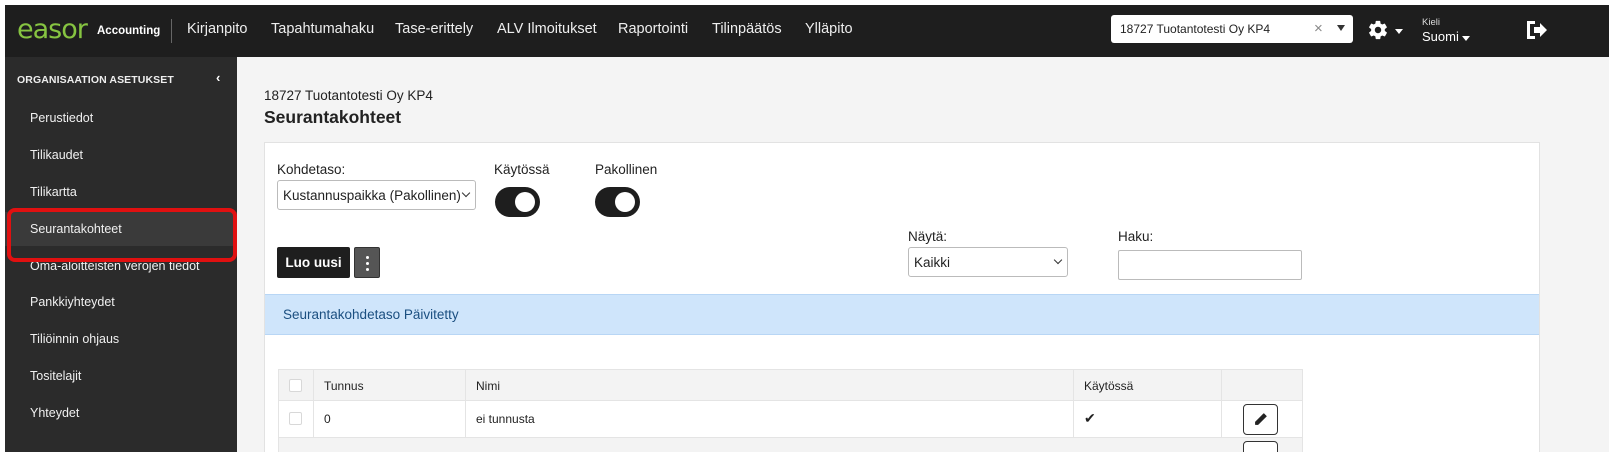 Image resolution: width=1614 pixels, height=457 pixels. Describe the element at coordinates (1148, 419) in the screenshot. I see `cell-kaytossa: ✔` at that location.